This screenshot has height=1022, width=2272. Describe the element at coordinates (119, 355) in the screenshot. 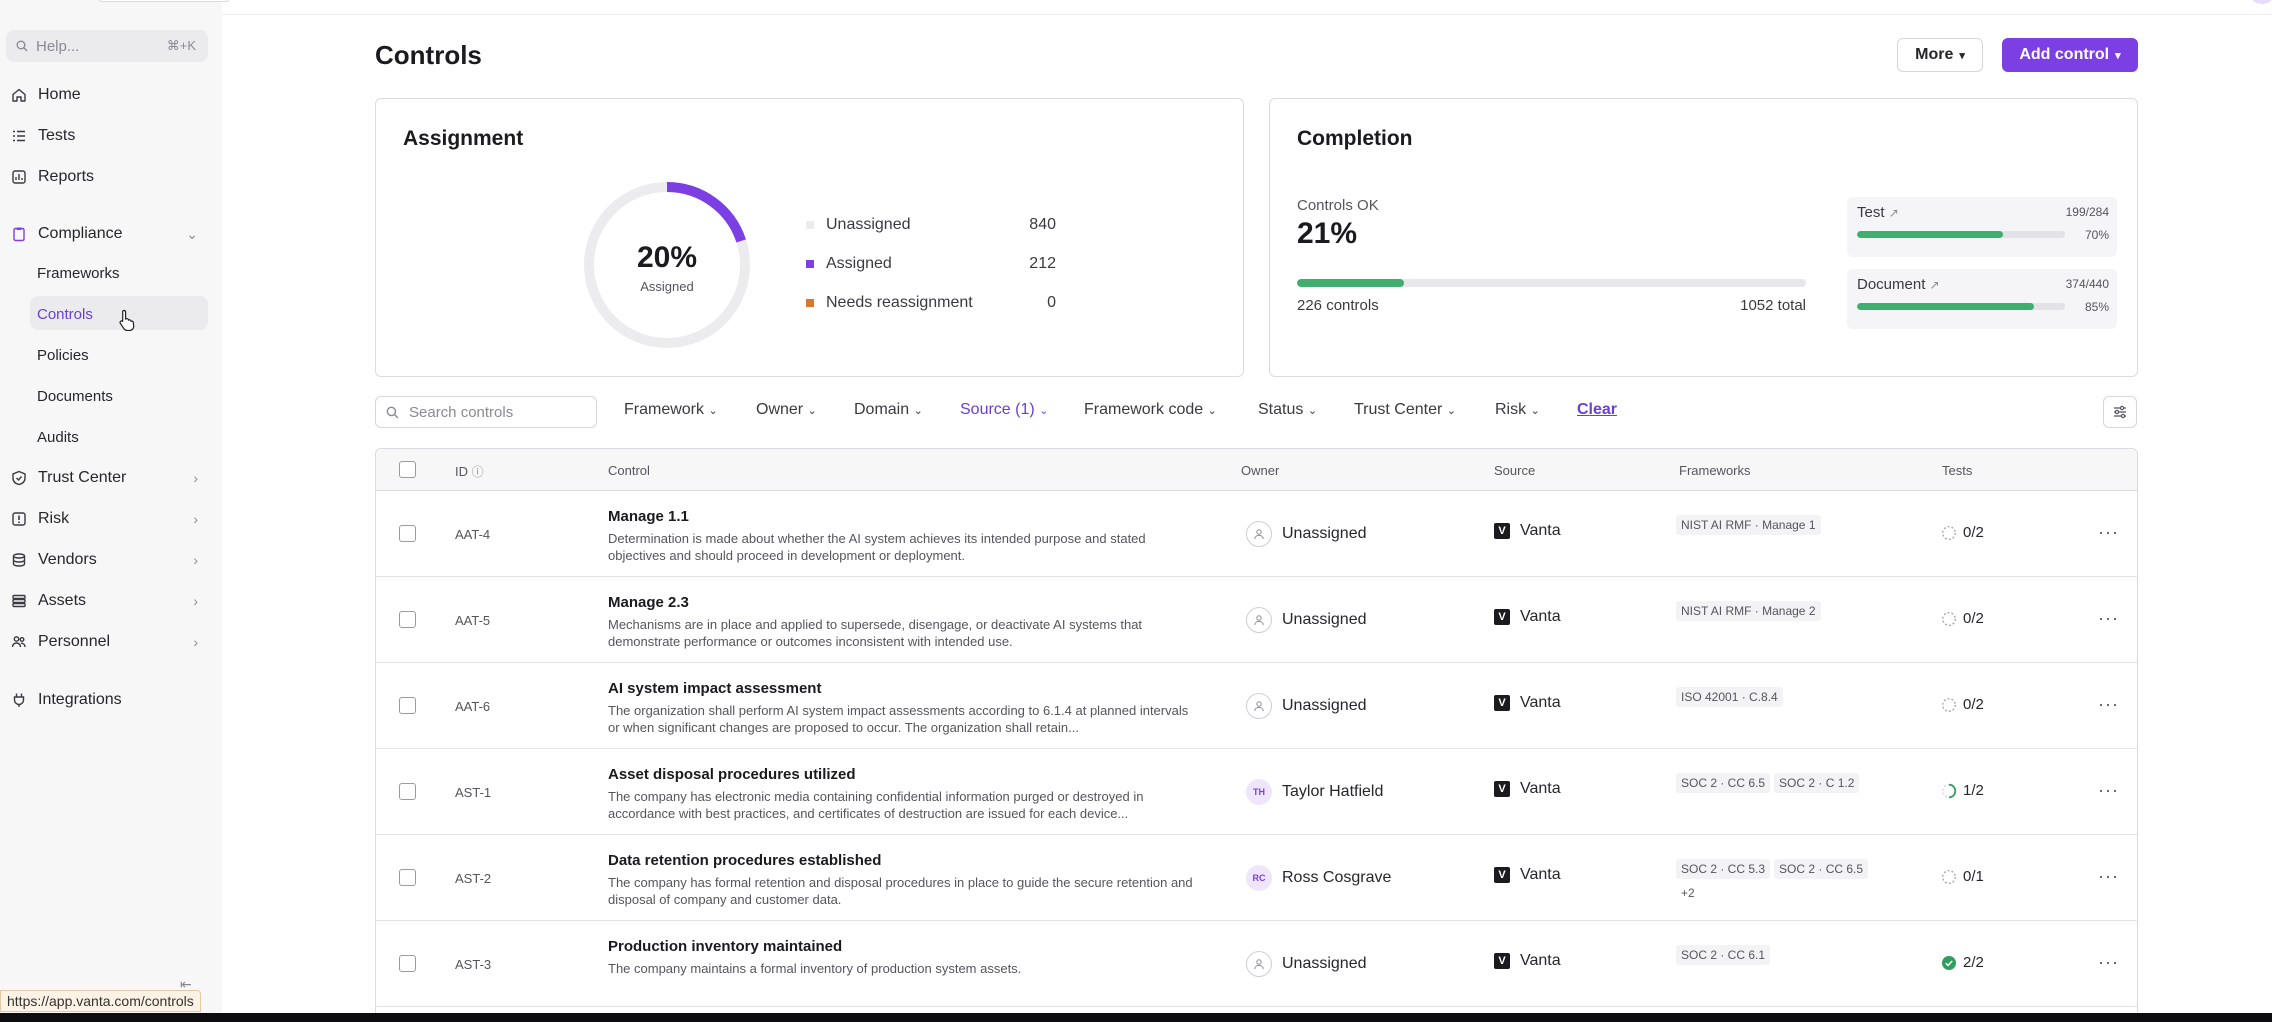

I see `sidebar-sub-policies: Policies` at that location.